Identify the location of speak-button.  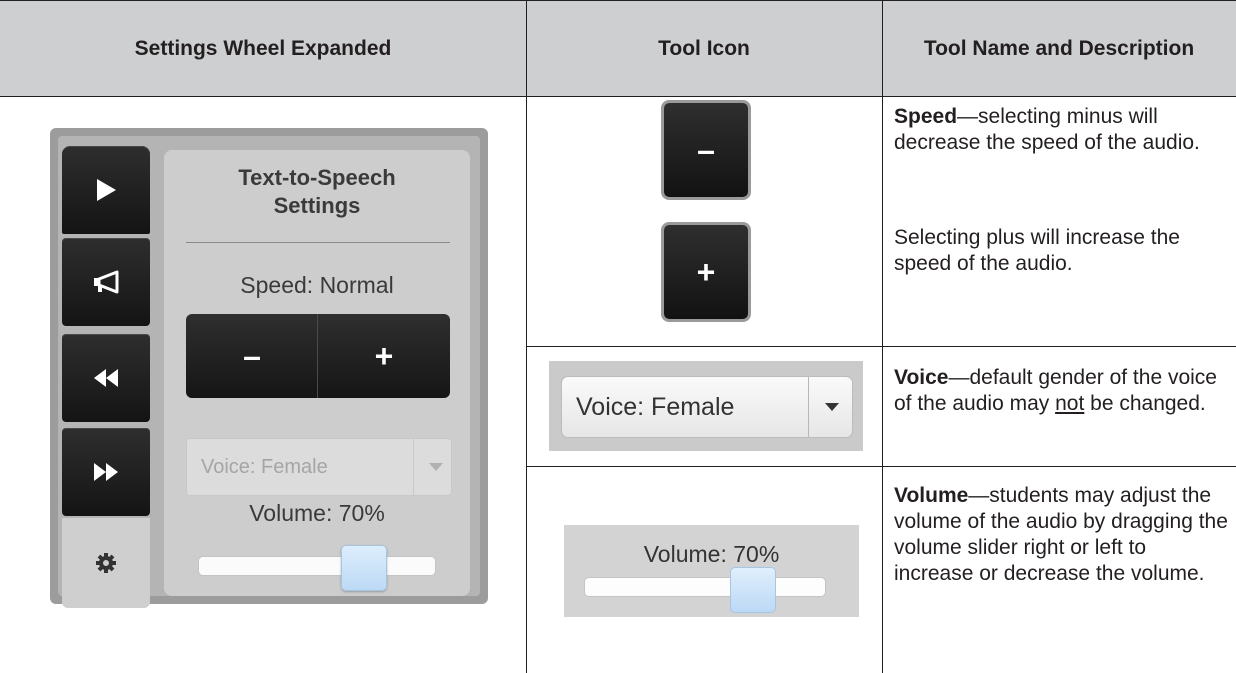
(106, 282).